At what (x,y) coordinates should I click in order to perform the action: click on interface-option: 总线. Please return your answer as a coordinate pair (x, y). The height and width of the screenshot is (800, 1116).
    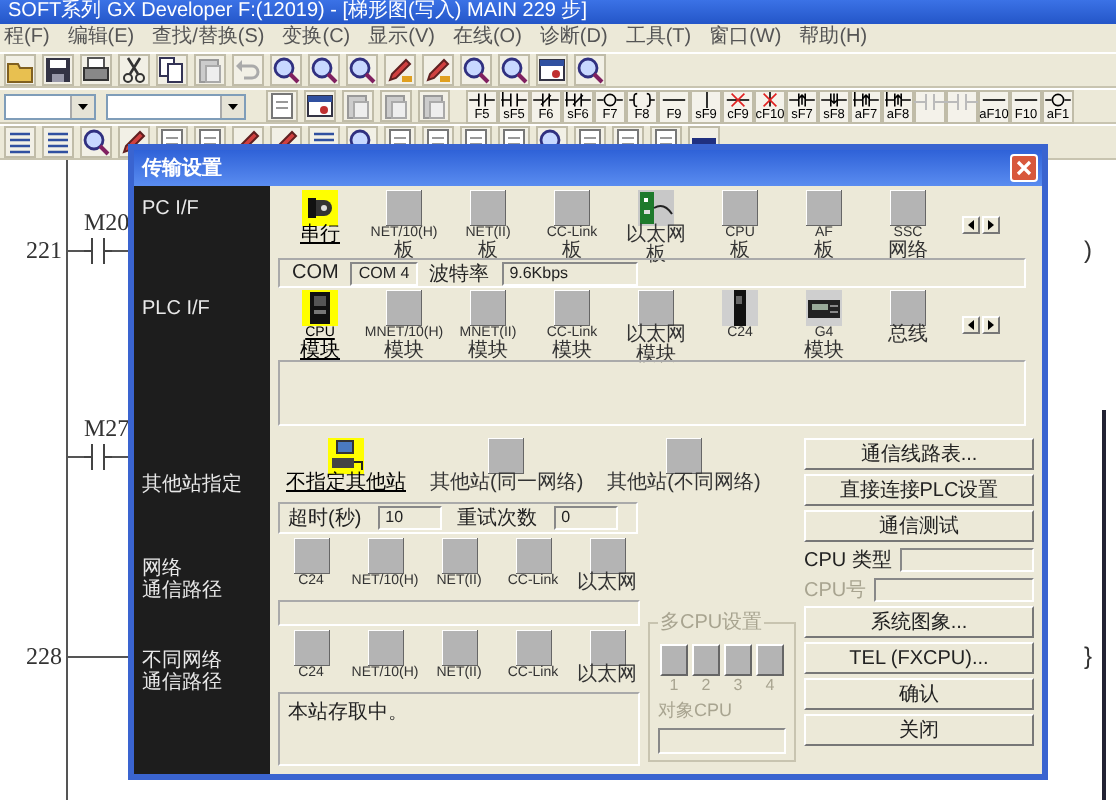
    Looking at the image, I should click on (908, 318).